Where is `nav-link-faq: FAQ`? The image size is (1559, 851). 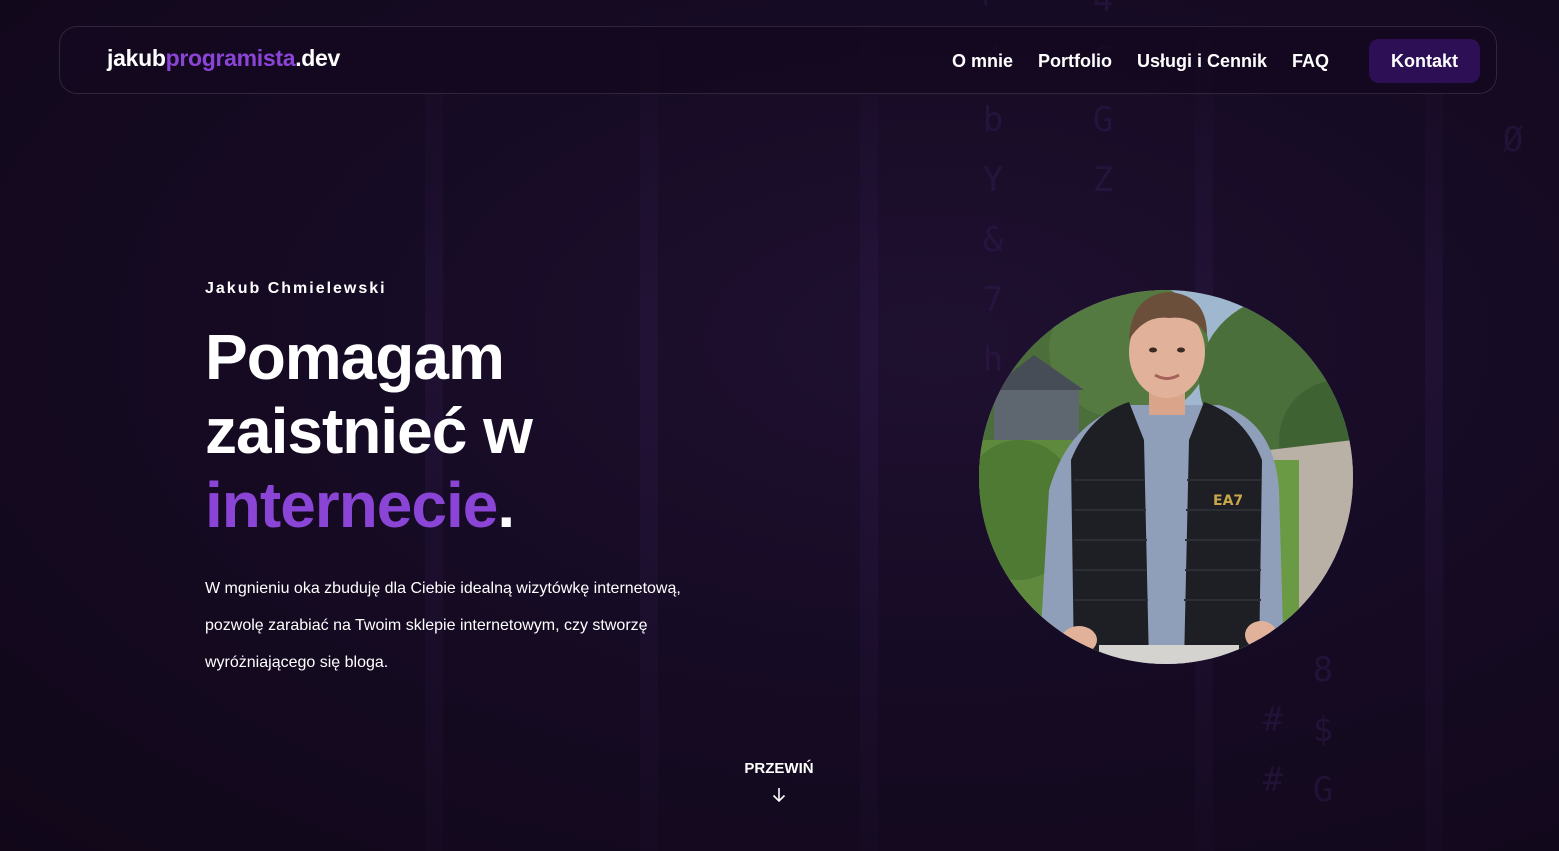 nav-link-faq: FAQ is located at coordinates (1310, 61).